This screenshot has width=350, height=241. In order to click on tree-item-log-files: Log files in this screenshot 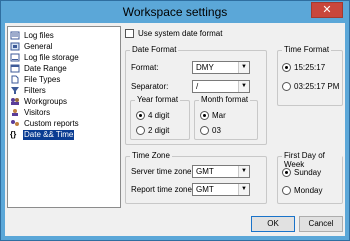, I will do `click(32, 35)`.